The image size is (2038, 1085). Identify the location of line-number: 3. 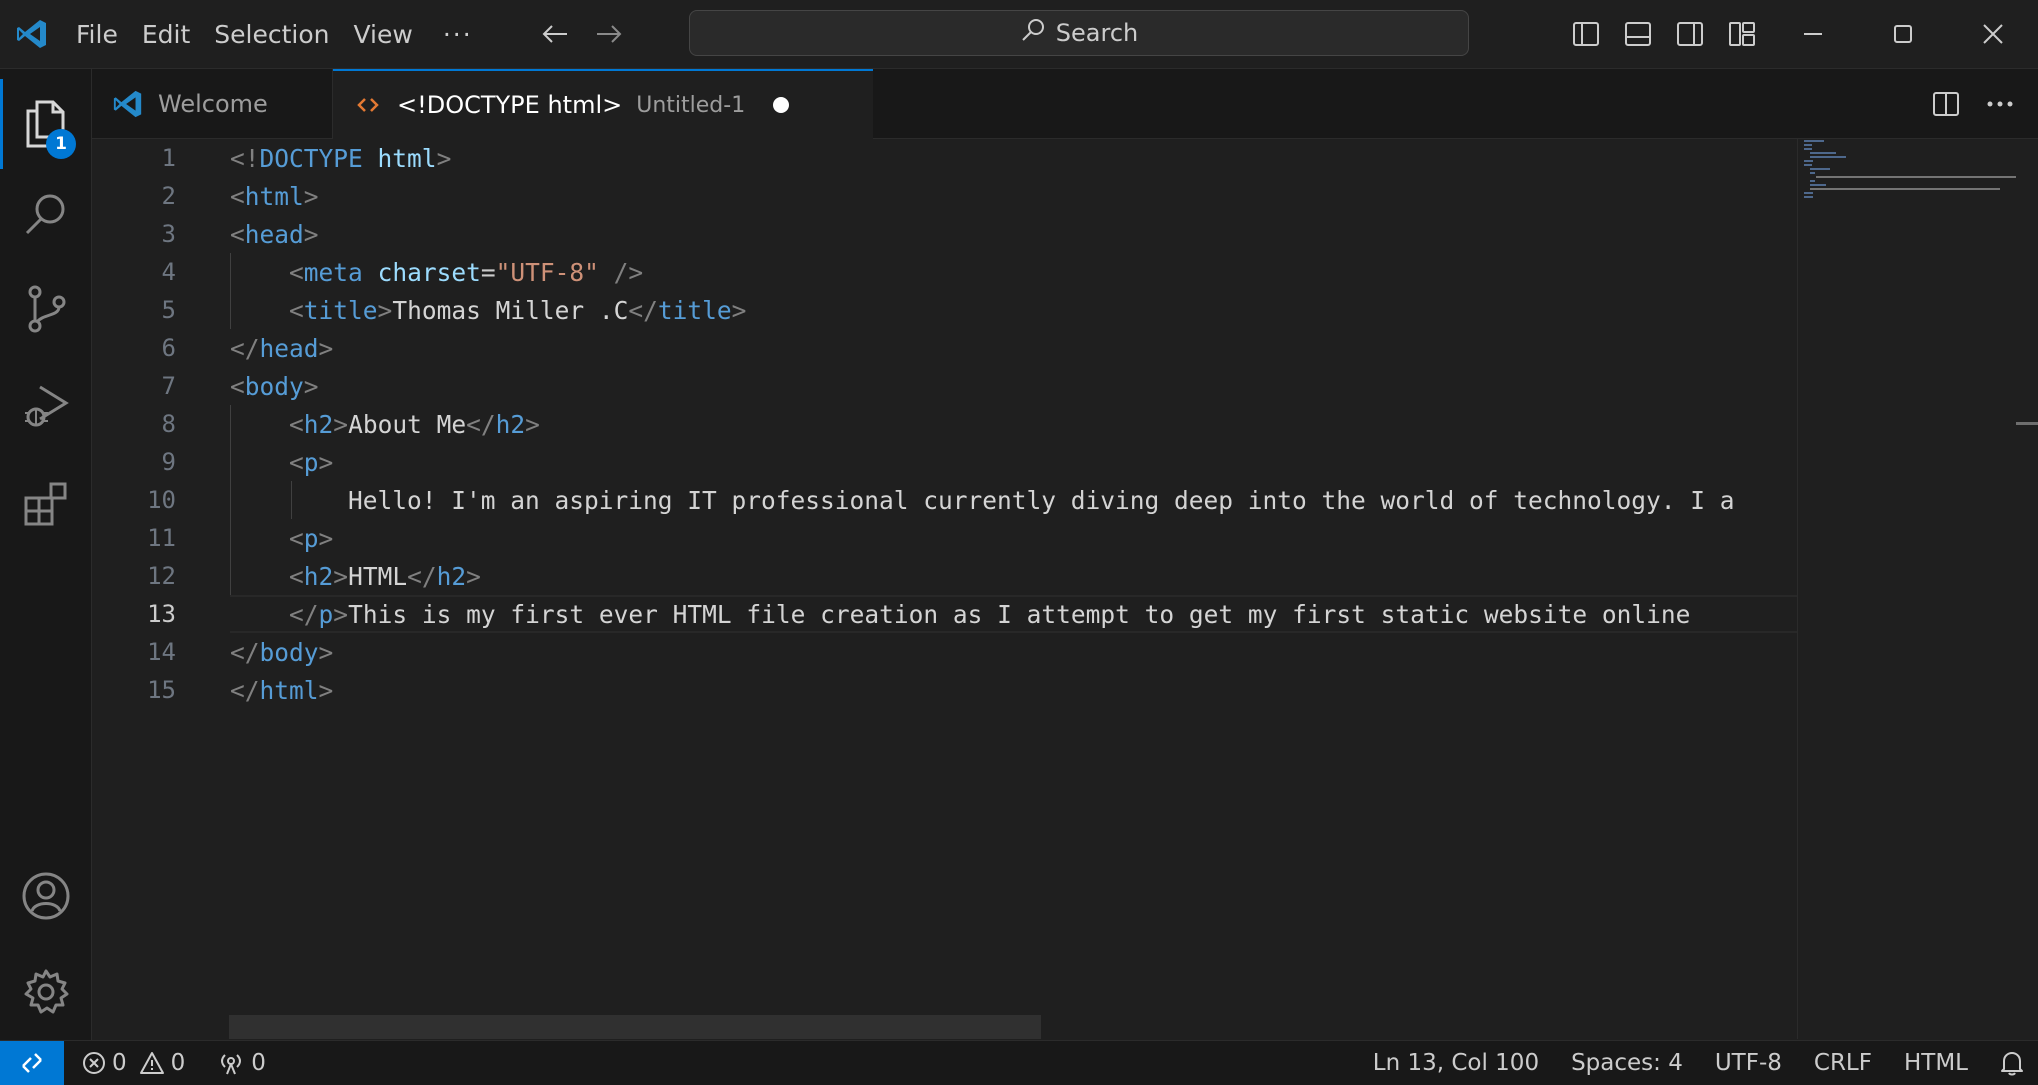
(168, 234).